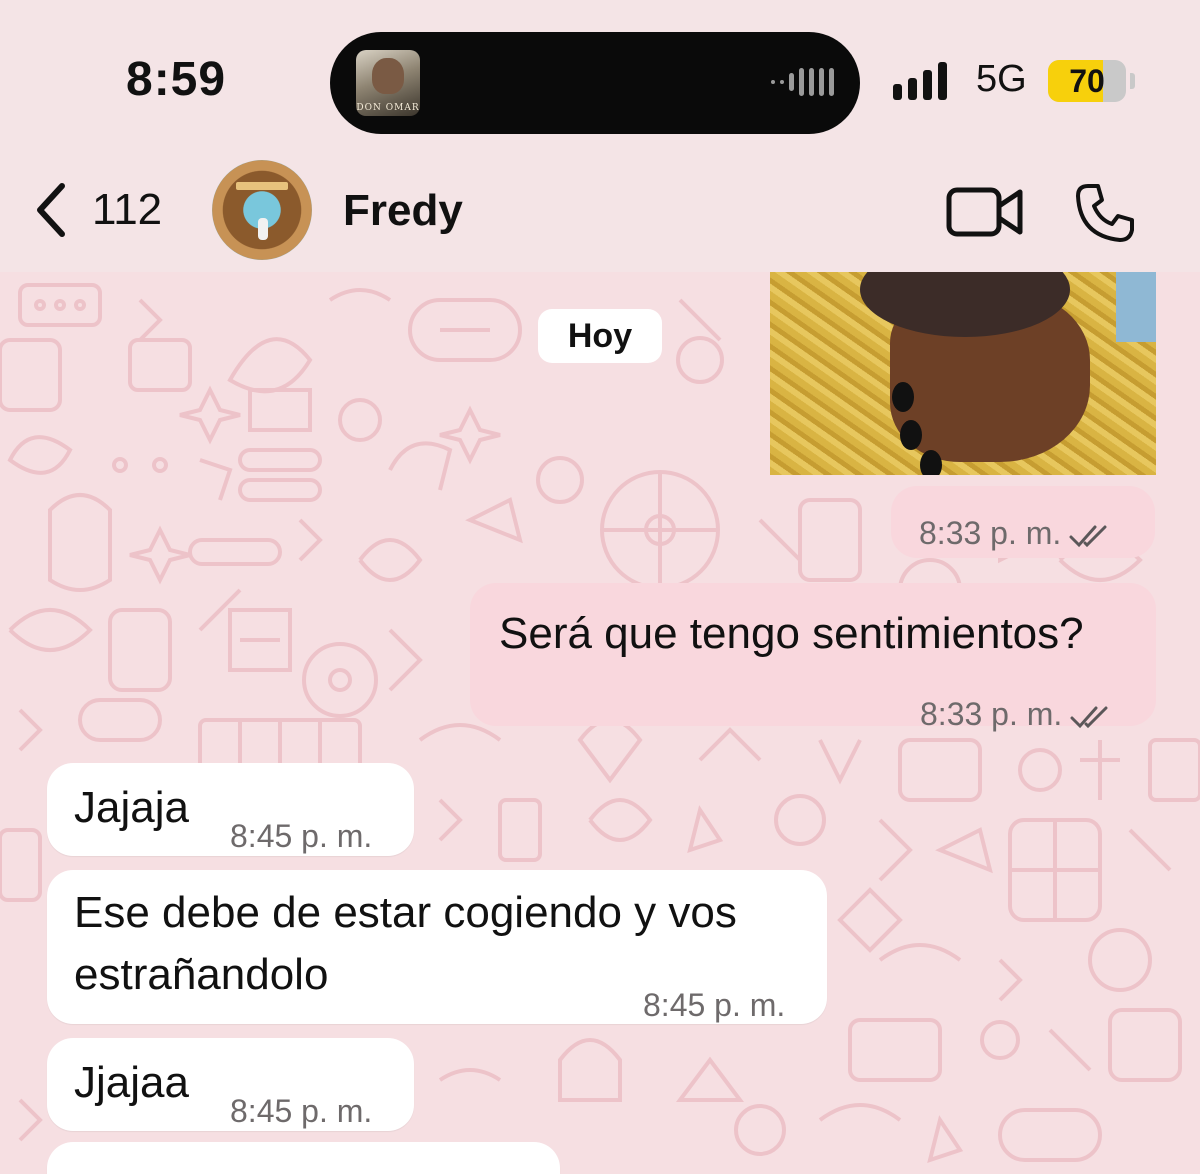  Describe the element at coordinates (920, 81) in the screenshot. I see `cellular-signal-icon` at that location.